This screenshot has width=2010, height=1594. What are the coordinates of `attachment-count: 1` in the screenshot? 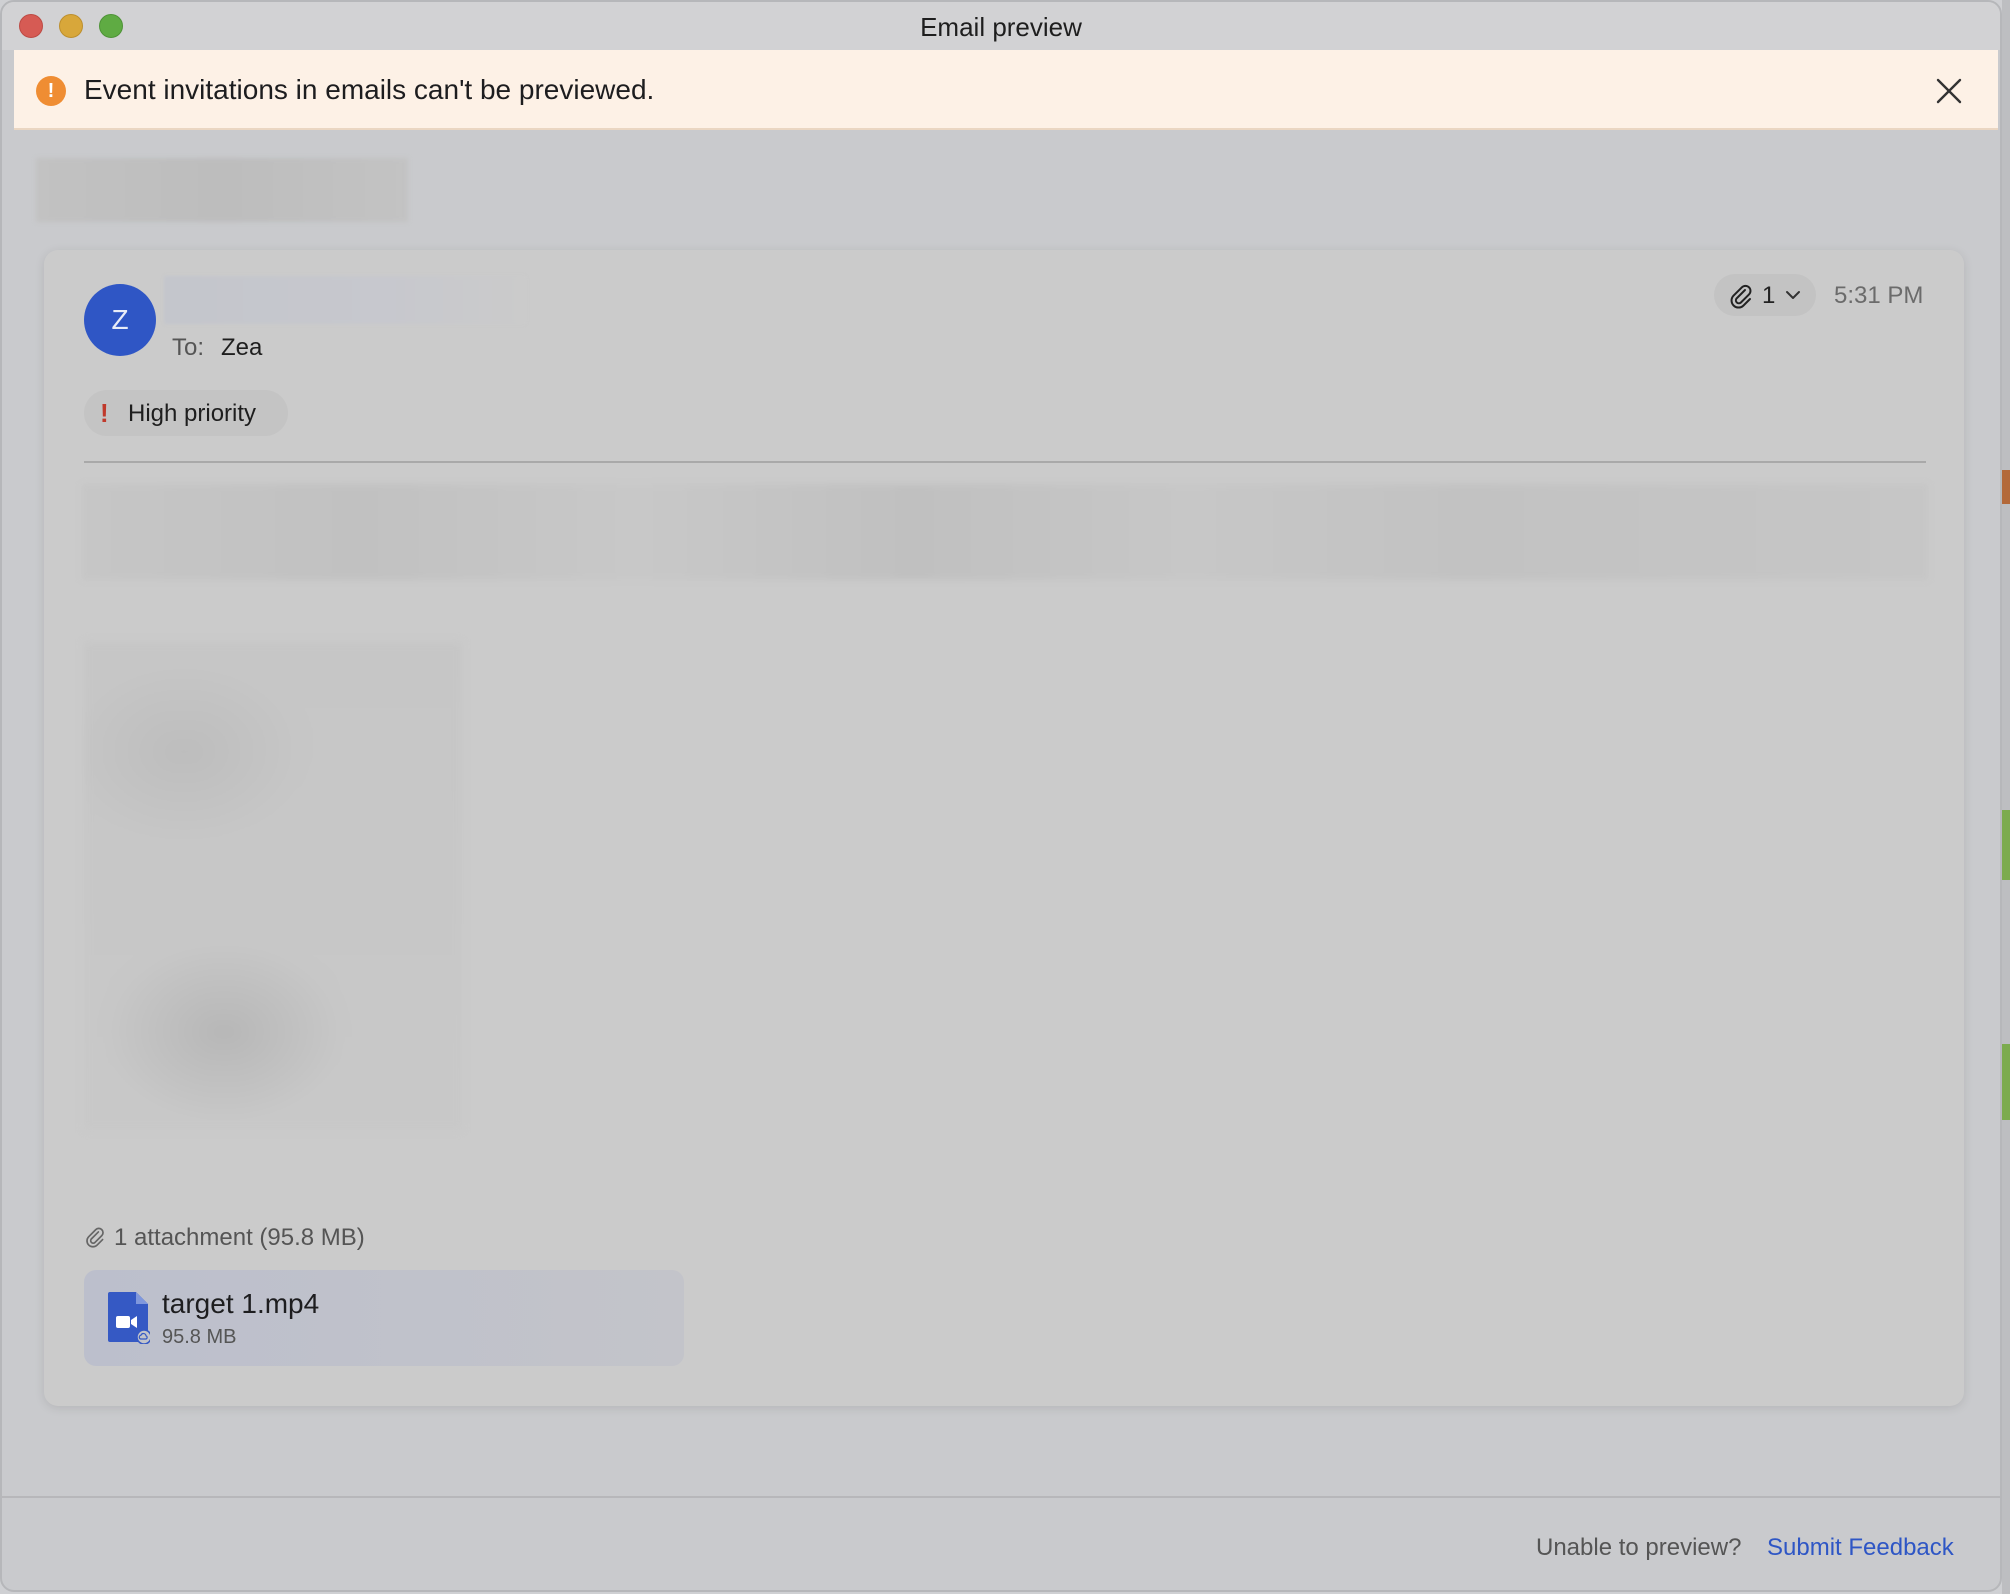 It's located at (1769, 295).